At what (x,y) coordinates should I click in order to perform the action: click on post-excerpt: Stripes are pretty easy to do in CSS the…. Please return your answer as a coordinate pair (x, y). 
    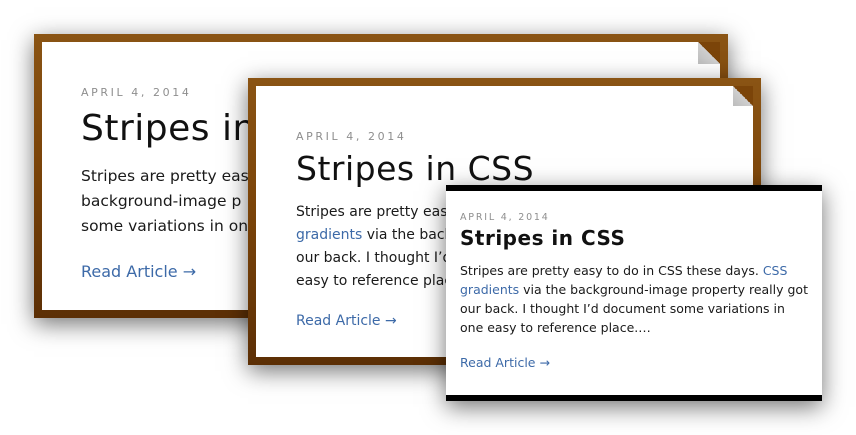
    Looking at the image, I should click on (635, 299).